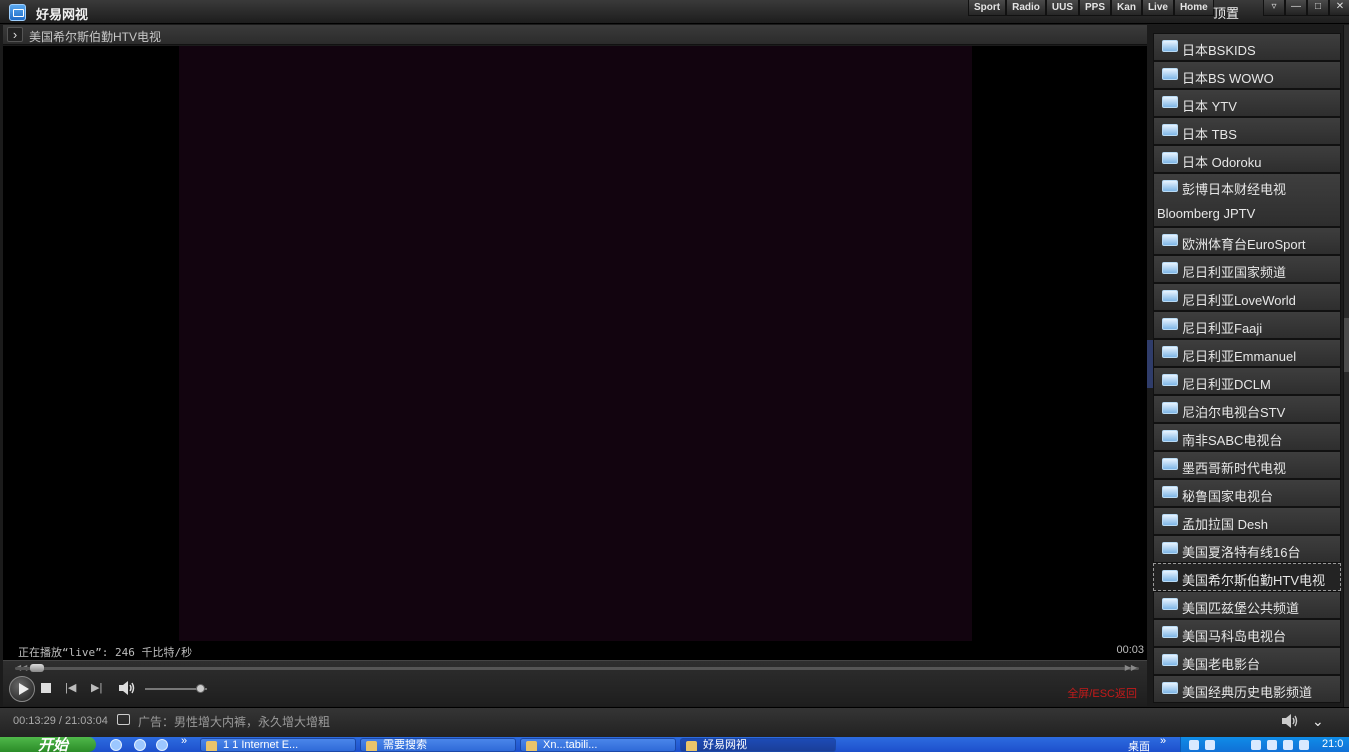 This screenshot has width=1349, height=752. Describe the element at coordinates (1232, 440) in the screenshot. I see `channel-label: 南非SABC电视台` at that location.